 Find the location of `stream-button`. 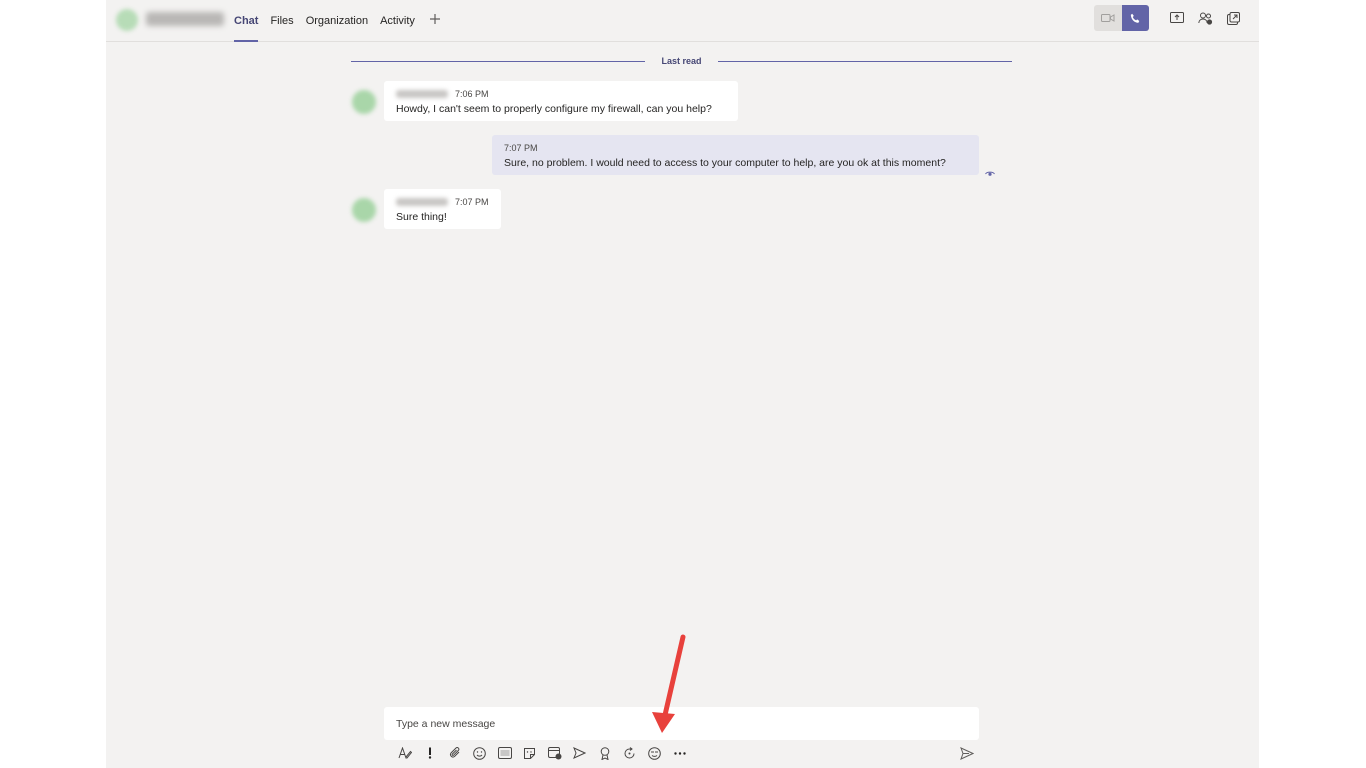

stream-button is located at coordinates (579, 753).